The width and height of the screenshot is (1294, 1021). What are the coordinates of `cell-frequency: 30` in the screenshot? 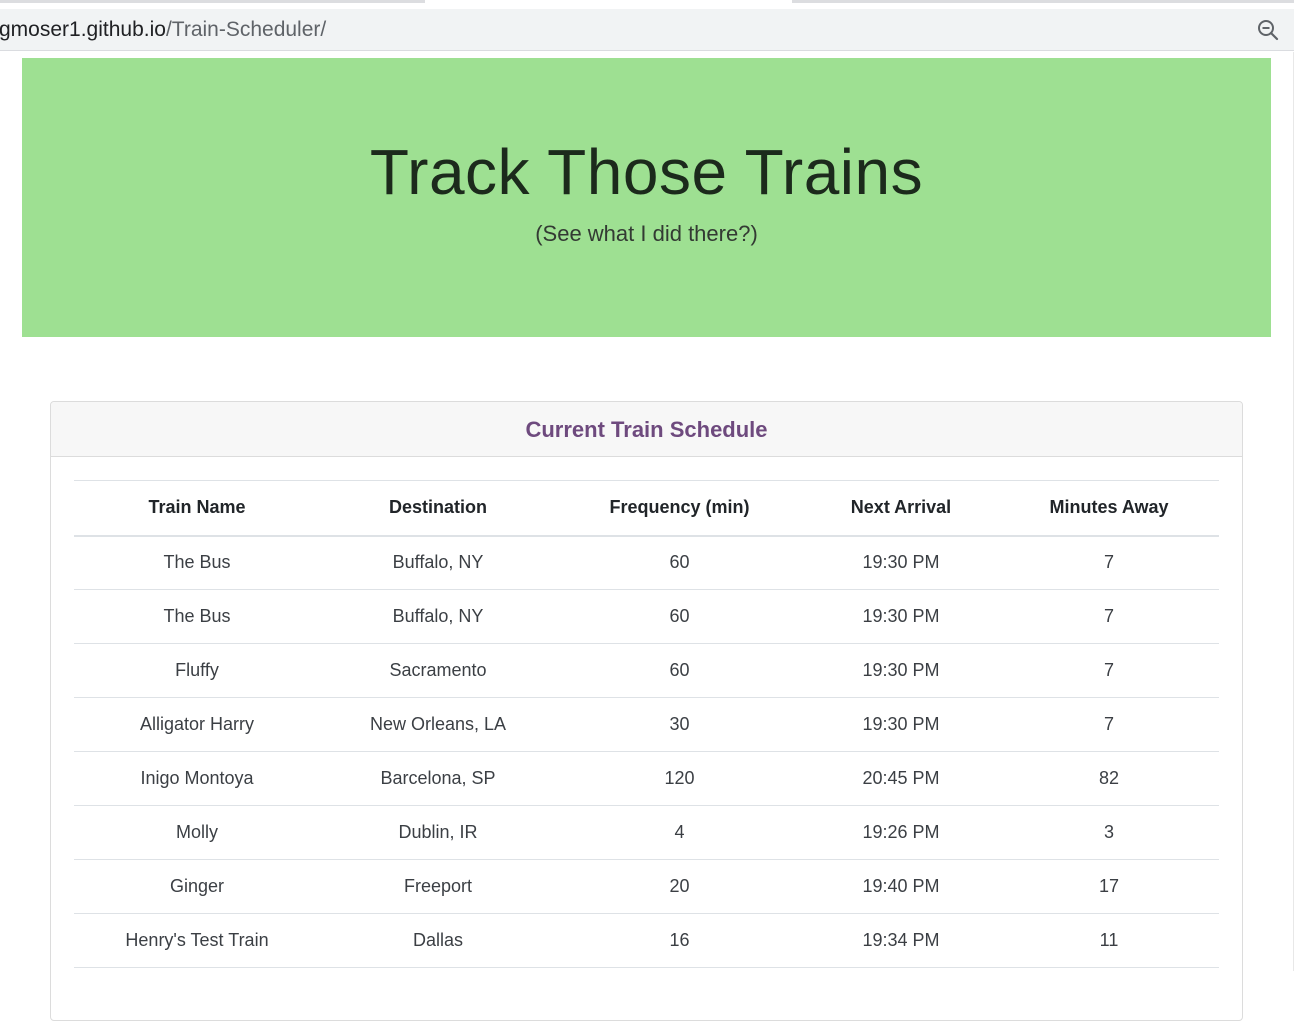 It's located at (679, 724).